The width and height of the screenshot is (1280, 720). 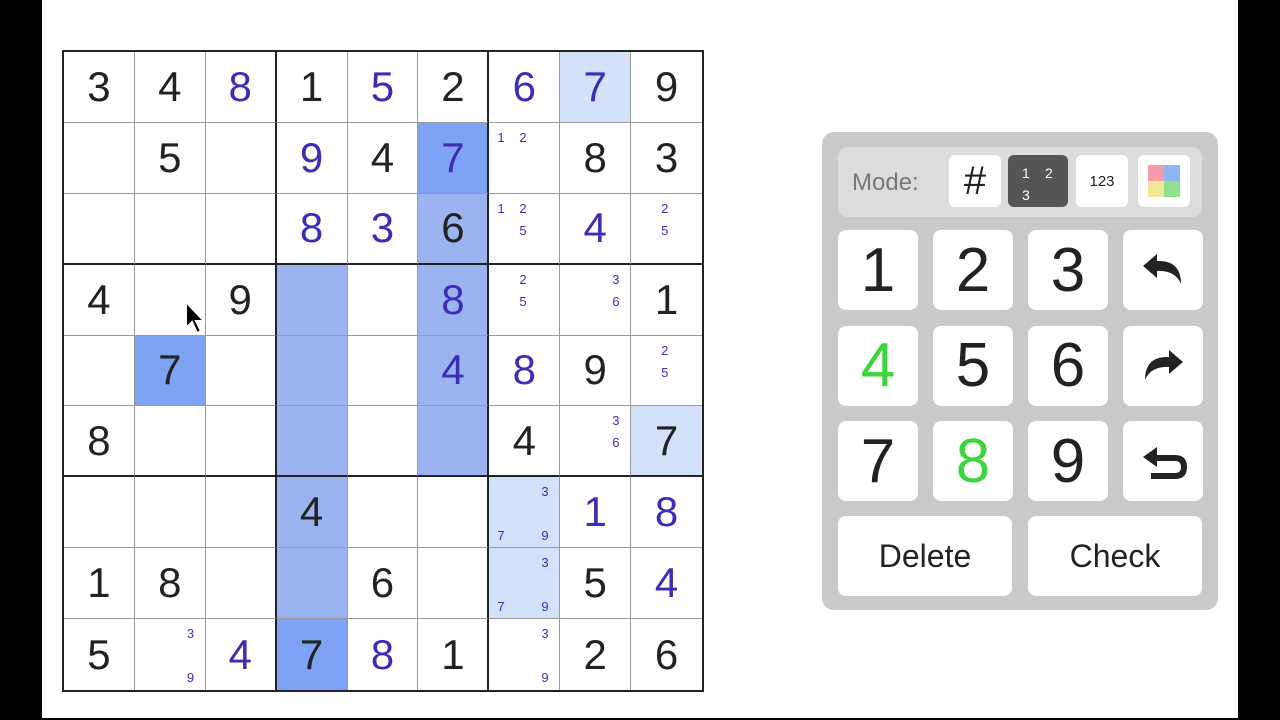 I want to click on digit-key: 9, so click(x=1068, y=461).